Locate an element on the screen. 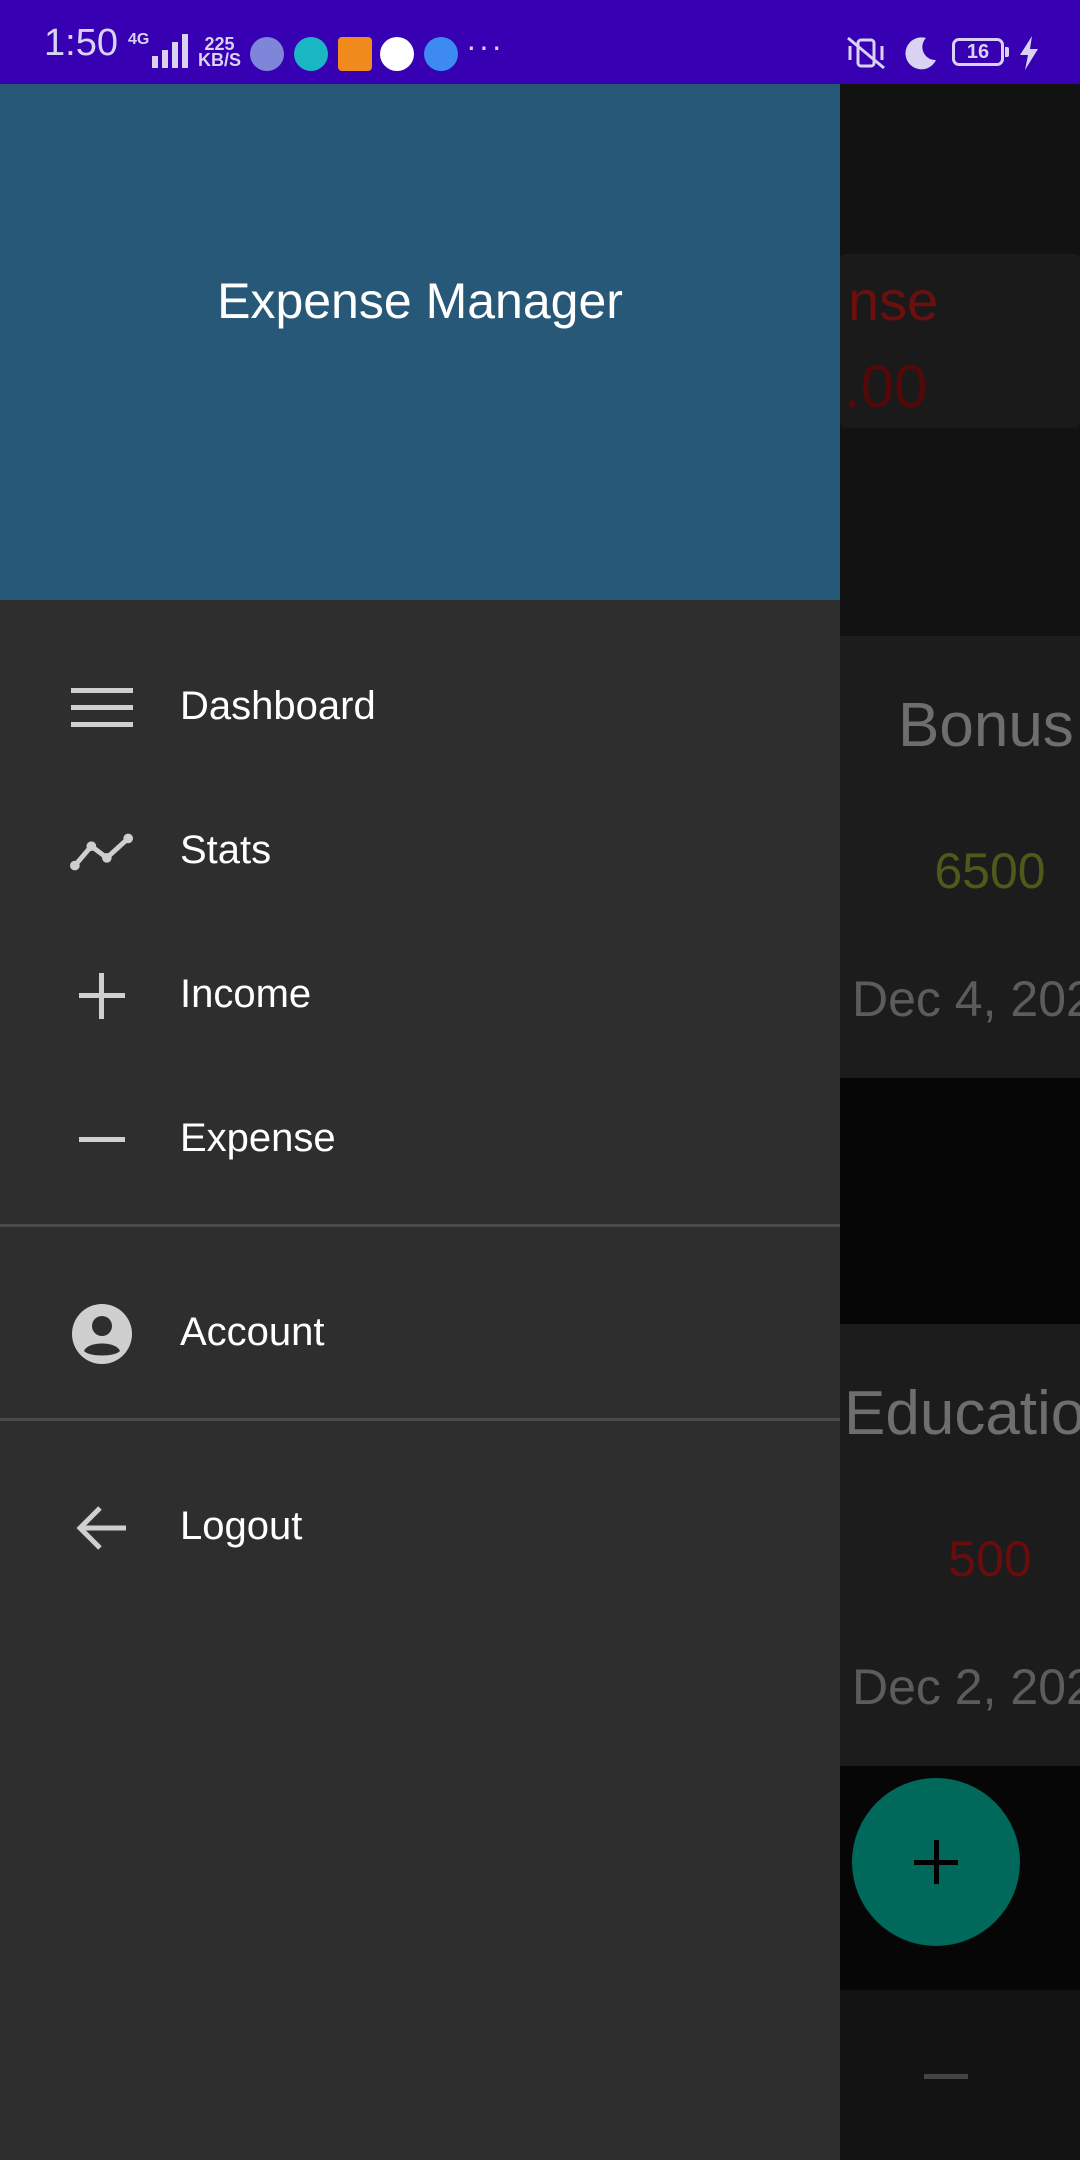  transaction-date: Dec 2, 202 is located at coordinates (966, 1687).